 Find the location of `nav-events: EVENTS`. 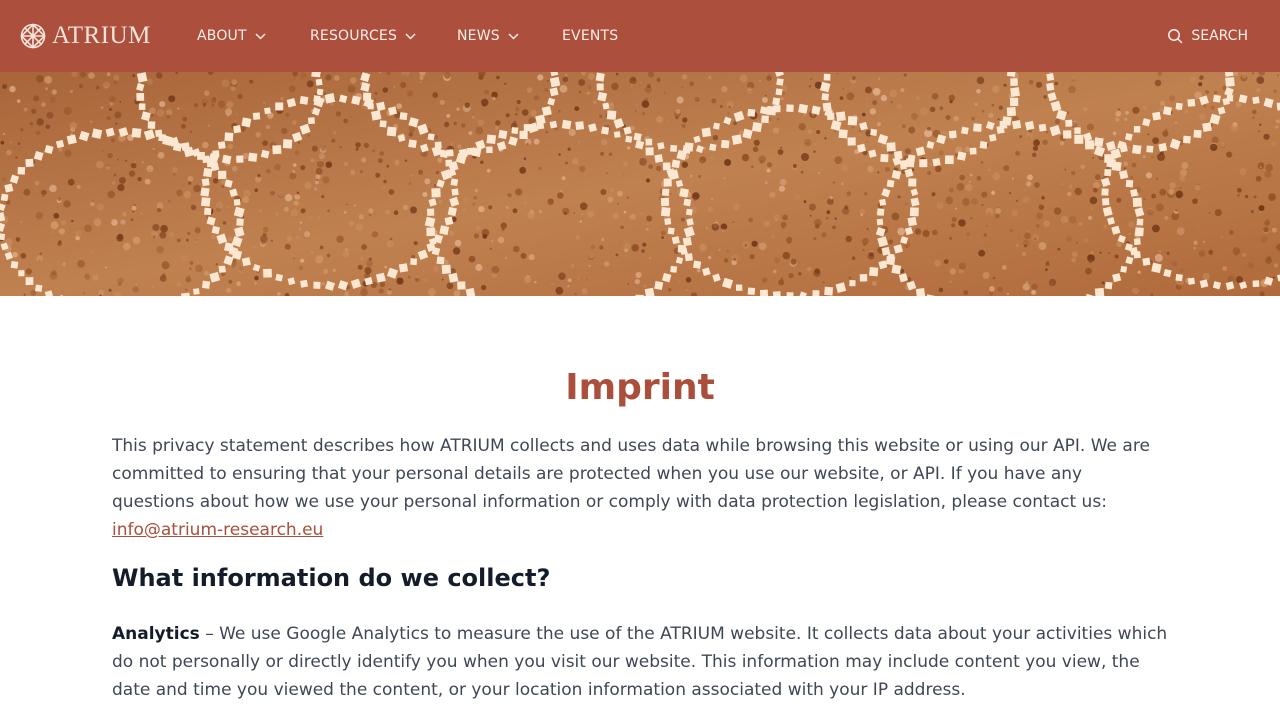

nav-events: EVENTS is located at coordinates (590, 36).